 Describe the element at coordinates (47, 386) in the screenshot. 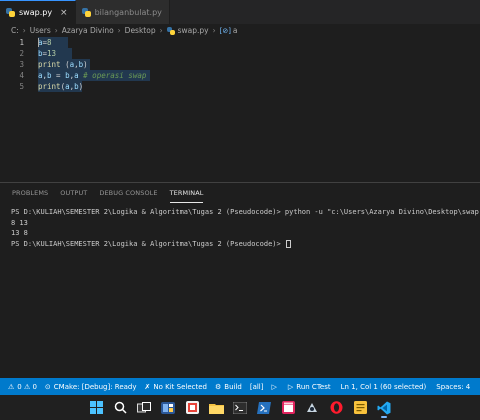

I see `cmake-status-icon: ⊙` at that location.